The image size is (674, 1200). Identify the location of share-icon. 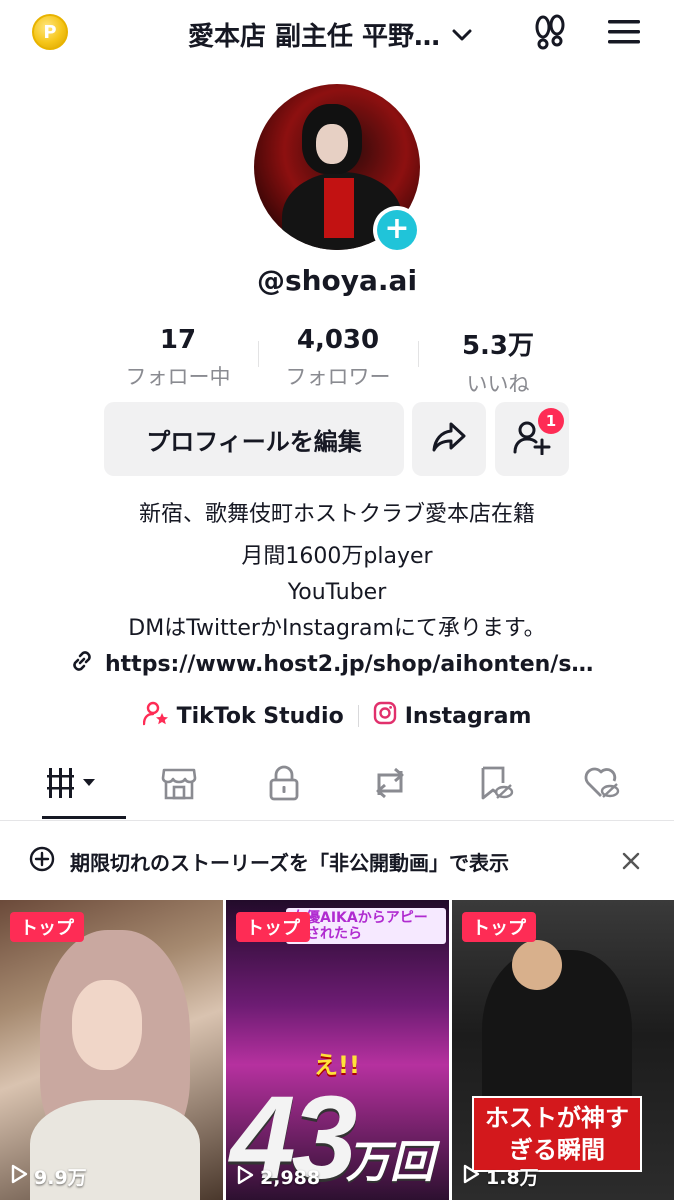
(449, 439).